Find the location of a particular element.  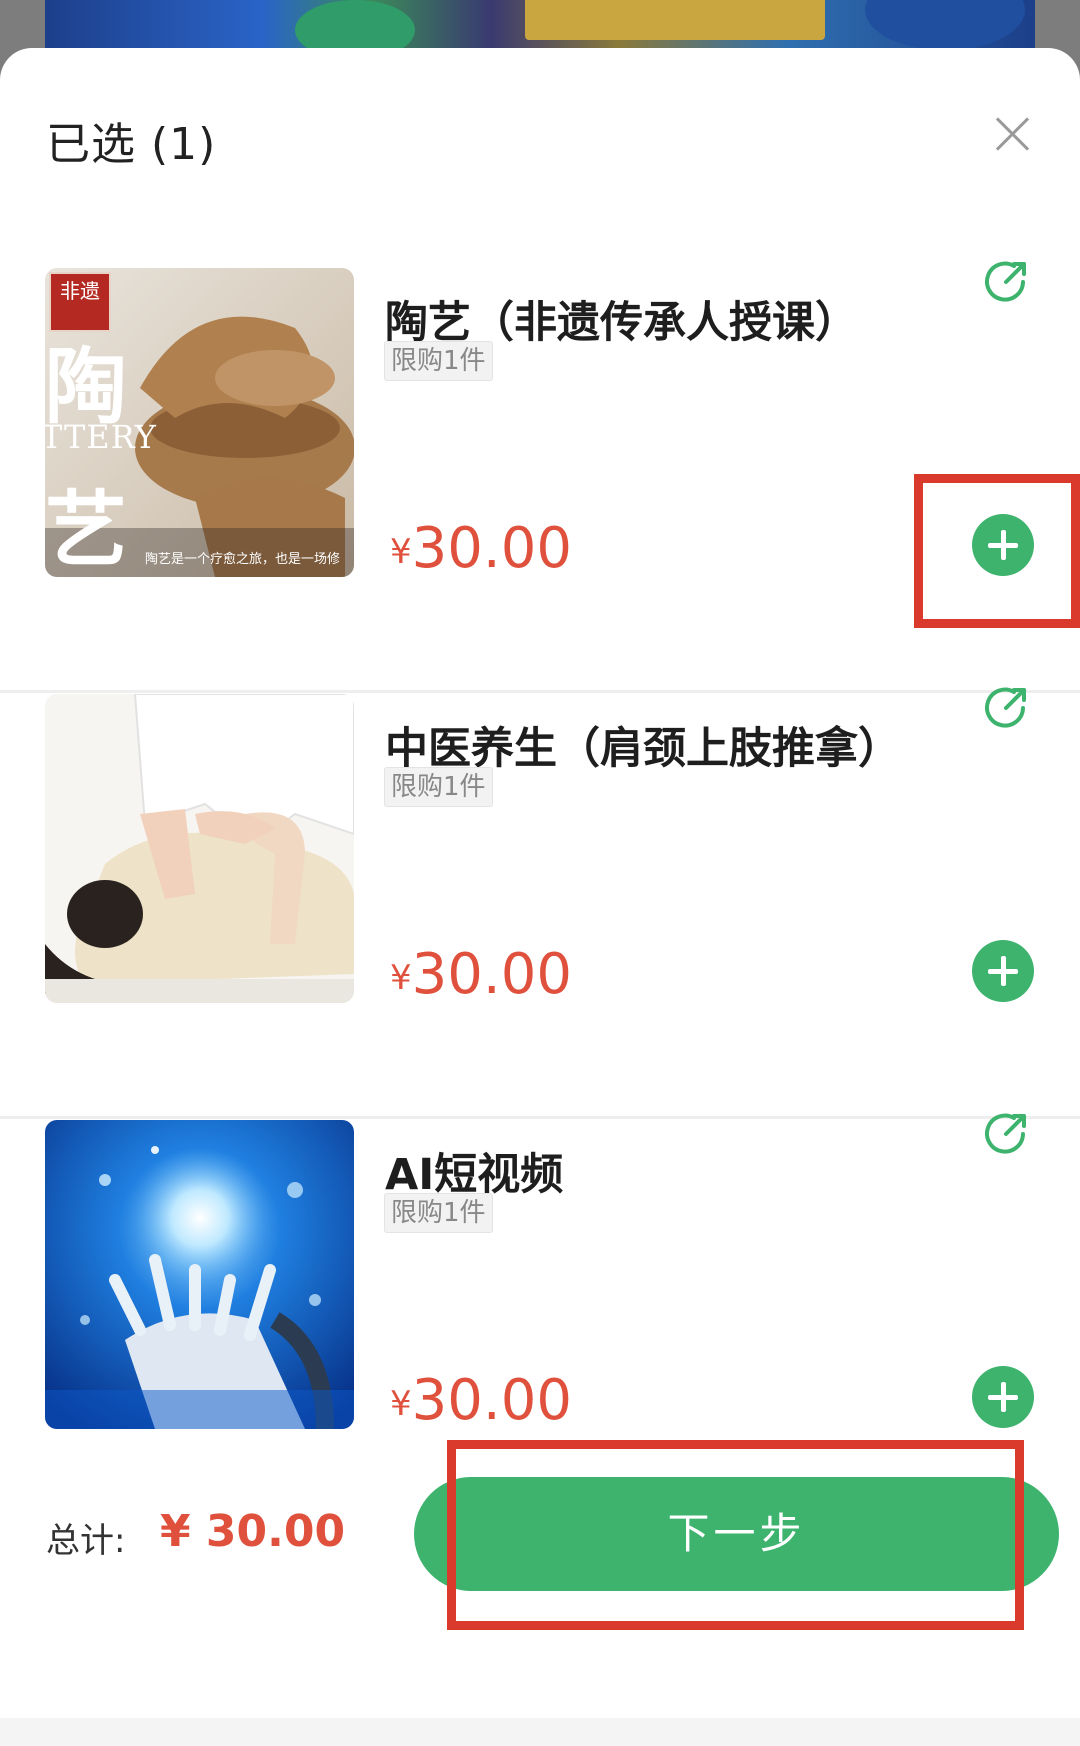

image-english-text: TTERY is located at coordinates (101, 437).